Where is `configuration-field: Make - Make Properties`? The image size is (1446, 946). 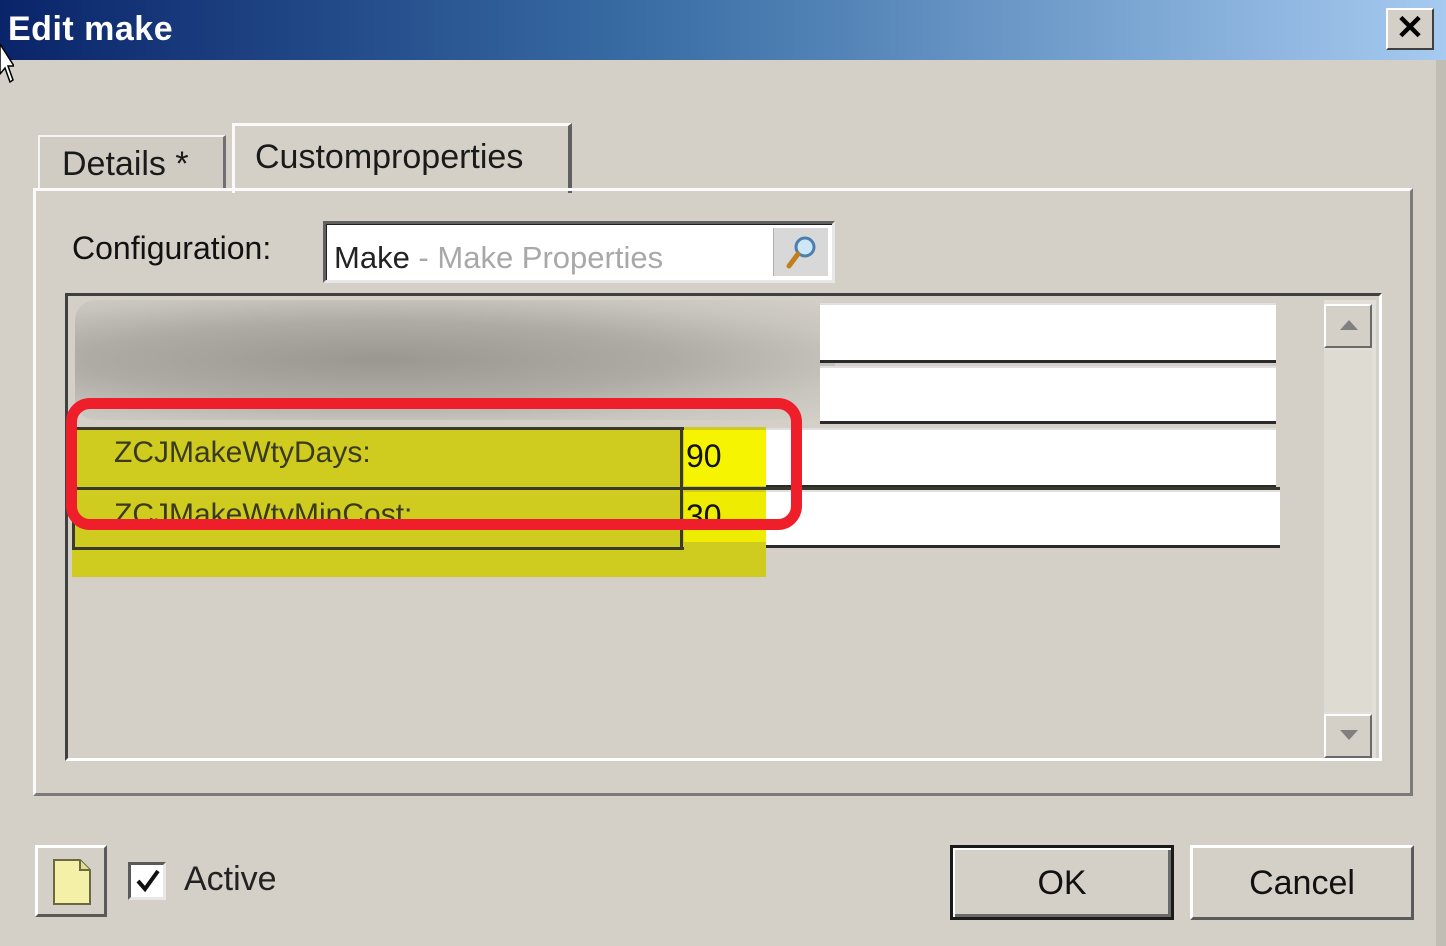
configuration-field: Make - Make Properties is located at coordinates (579, 252).